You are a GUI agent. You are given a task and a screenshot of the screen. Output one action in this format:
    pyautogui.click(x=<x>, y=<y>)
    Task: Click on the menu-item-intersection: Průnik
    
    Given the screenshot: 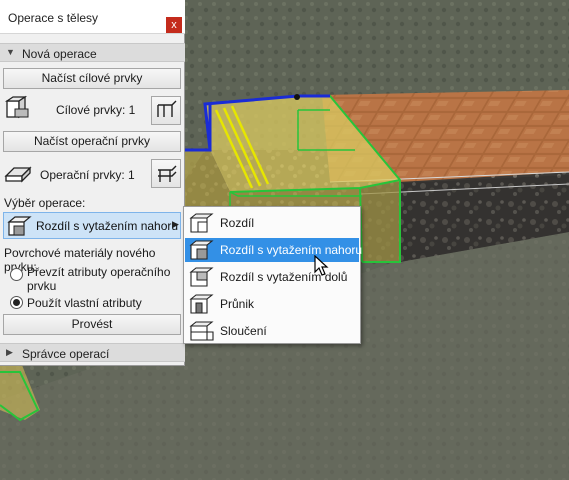 What is the action you would take?
    pyautogui.click(x=272, y=304)
    